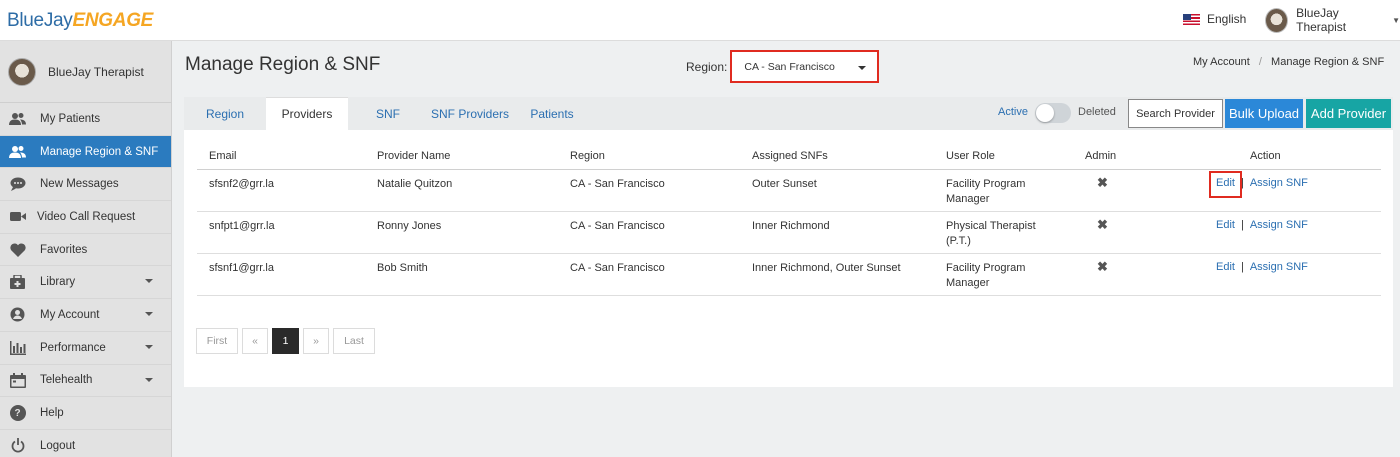 This screenshot has height=457, width=1400. What do you see at coordinates (85, 217) in the screenshot?
I see `sidebar-item-video-call-request: Video Call Request` at bounding box center [85, 217].